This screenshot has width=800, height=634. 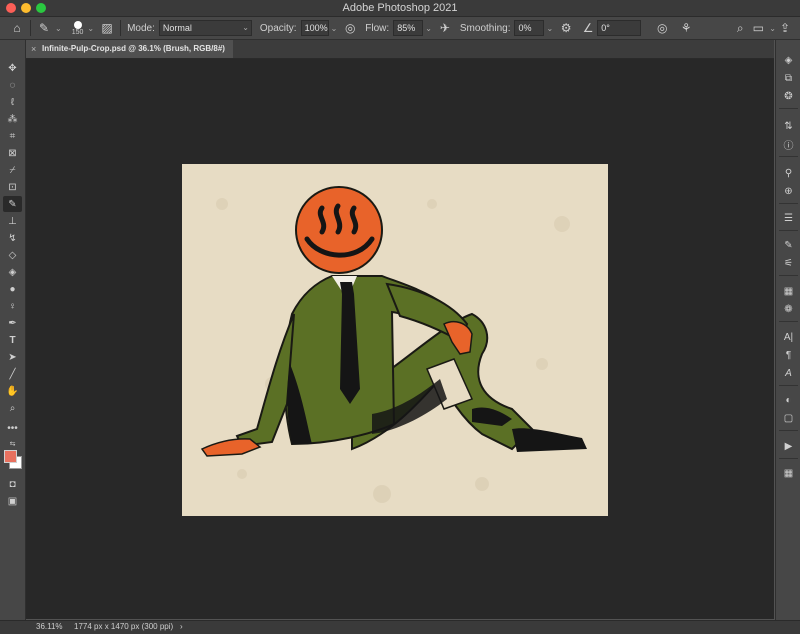 I want to click on healing-icon: ⊡, so click(x=12, y=187).